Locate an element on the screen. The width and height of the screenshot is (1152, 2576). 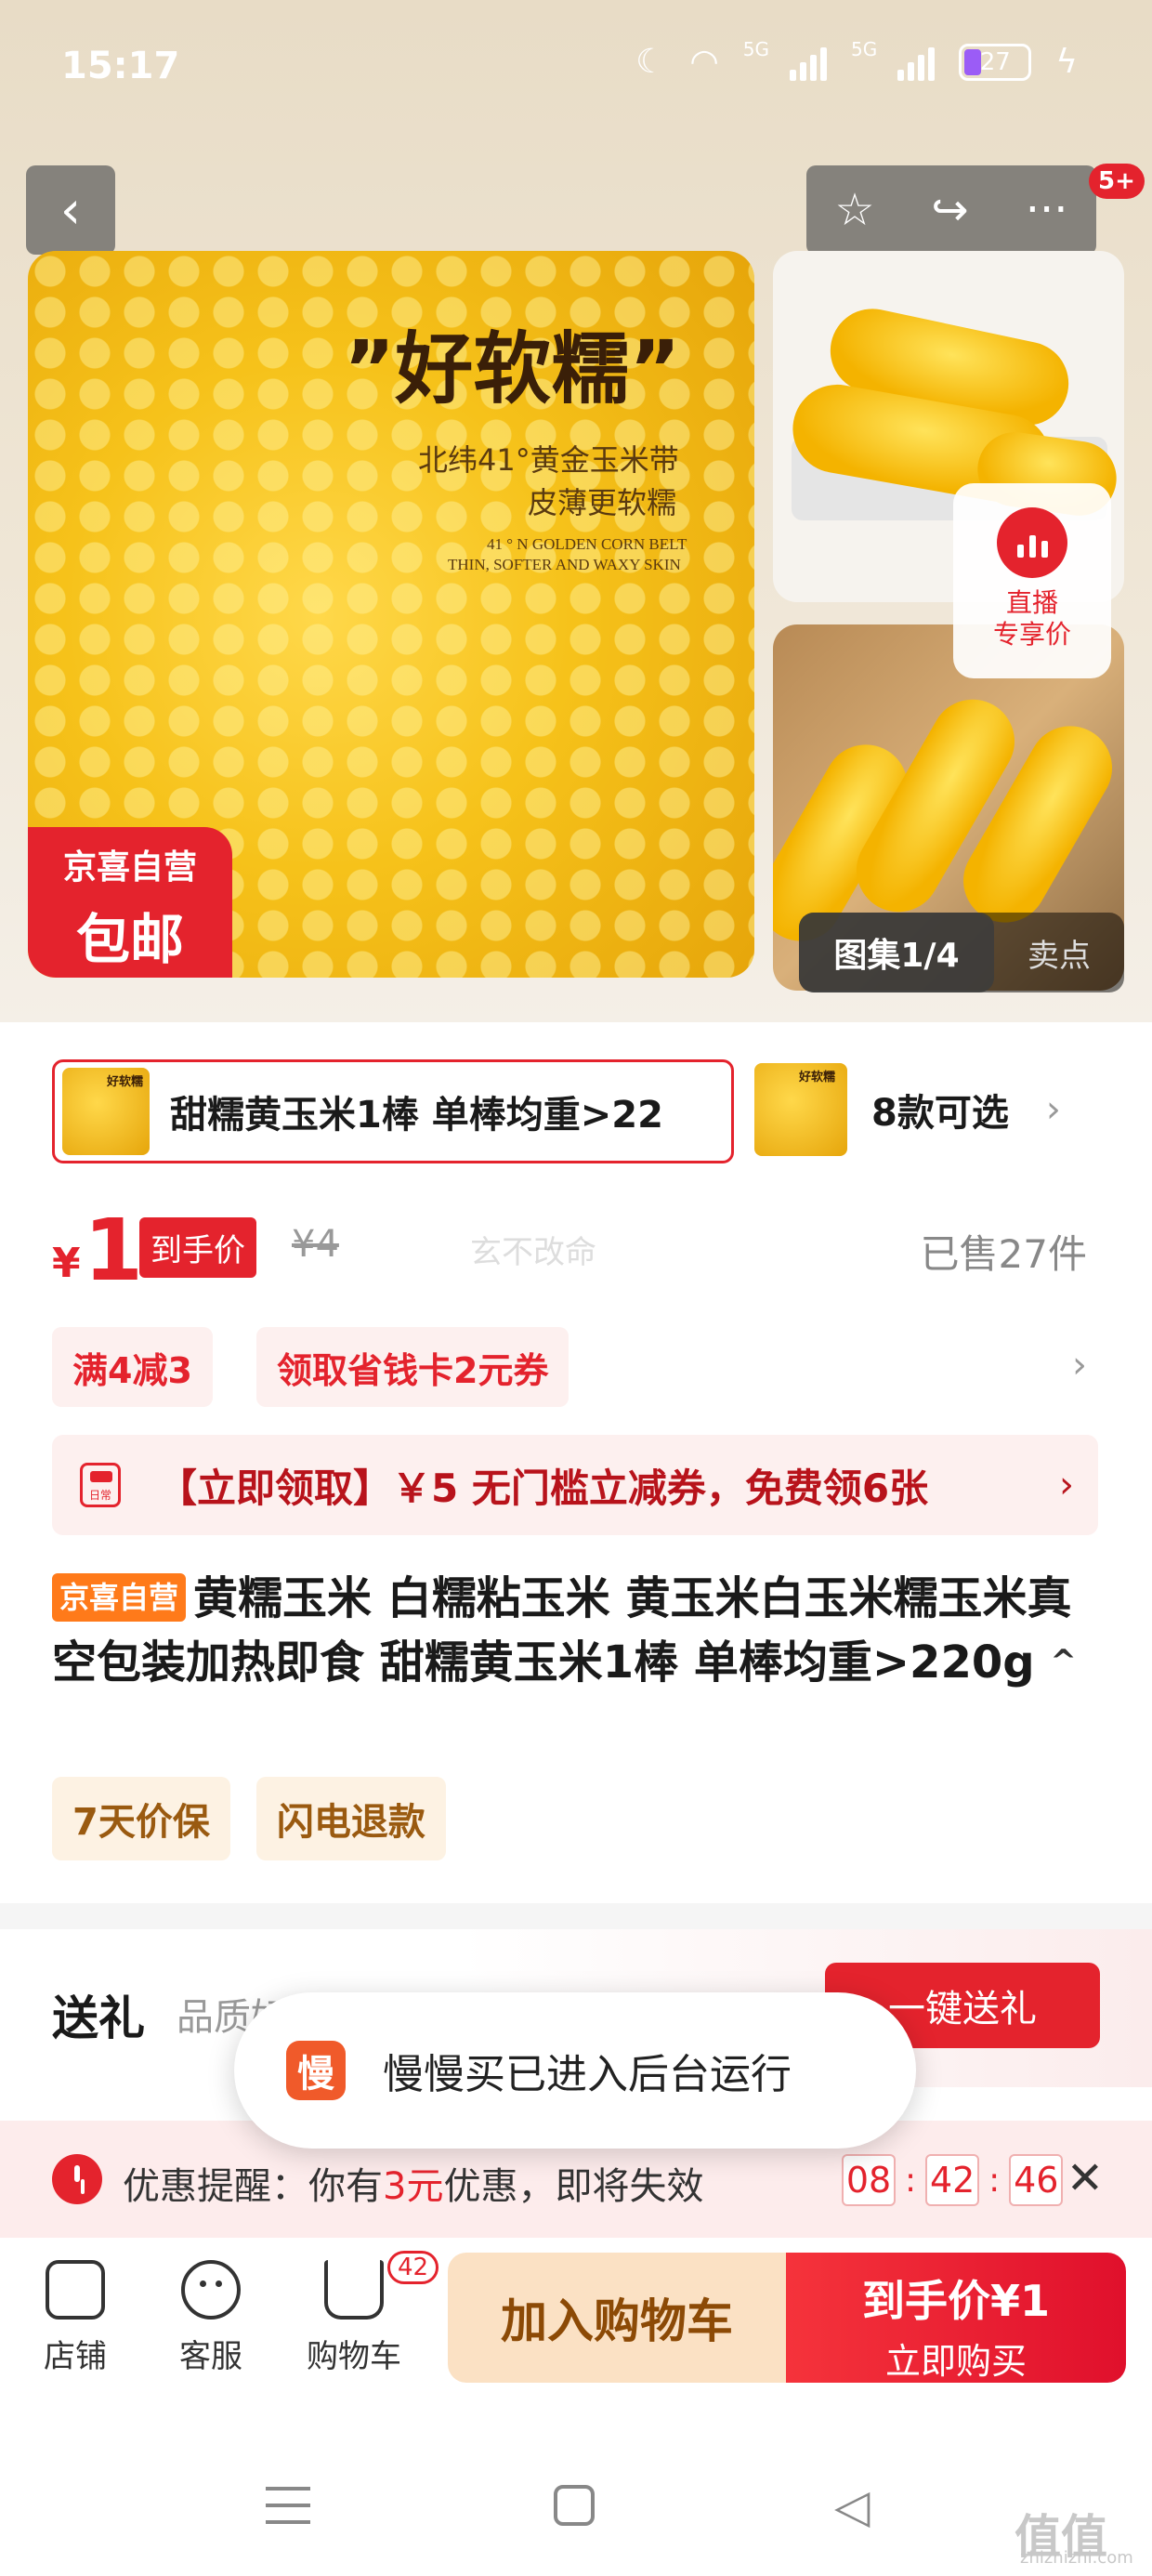
timer-seconds: 46 is located at coordinates (1036, 2180).